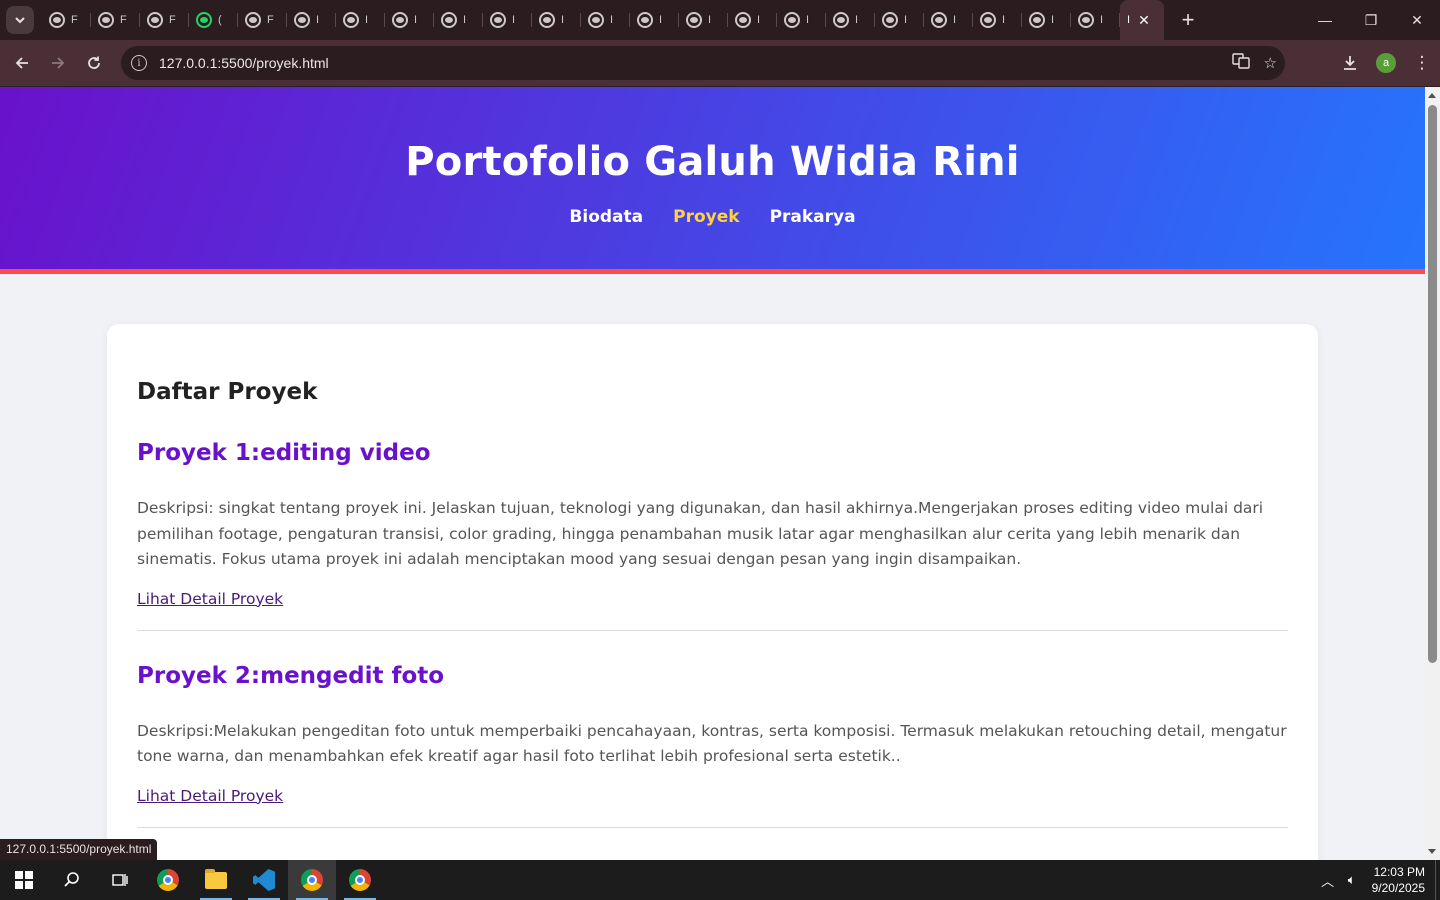 The width and height of the screenshot is (1440, 900). I want to click on taskbar-chrome-profile, so click(312, 880).